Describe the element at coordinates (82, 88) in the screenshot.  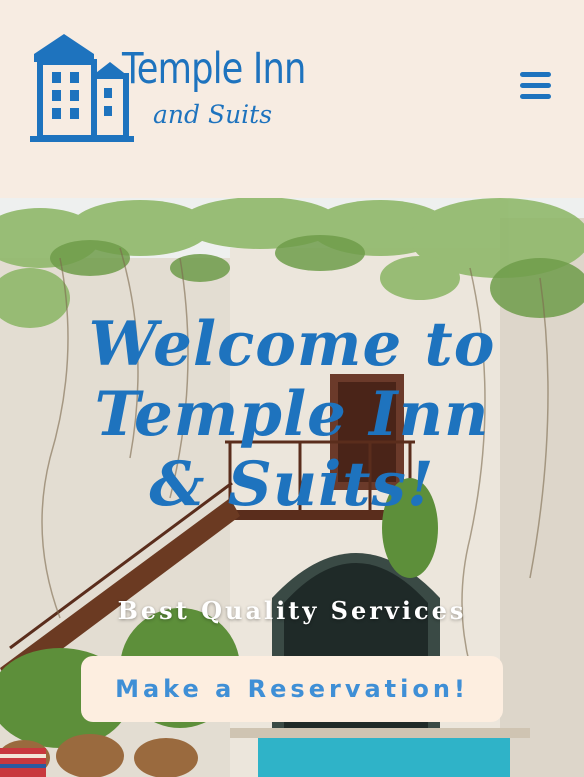
I see `building-icon` at that location.